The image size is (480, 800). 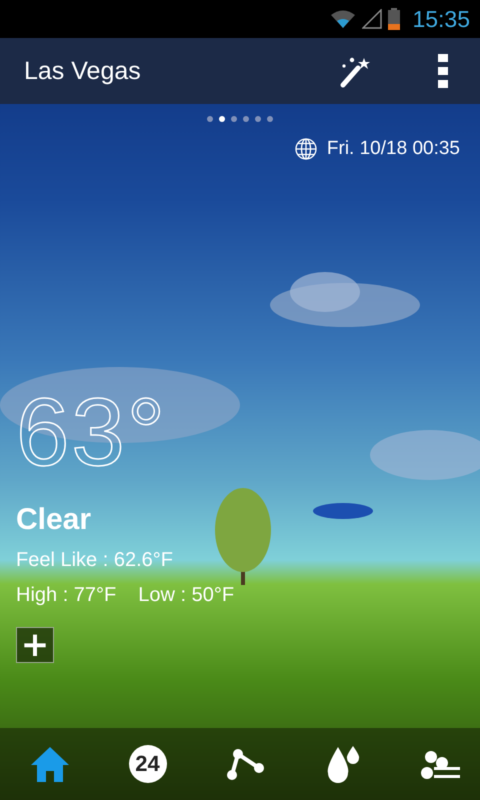 What do you see at coordinates (246, 764) in the screenshot?
I see `share-icon` at bounding box center [246, 764].